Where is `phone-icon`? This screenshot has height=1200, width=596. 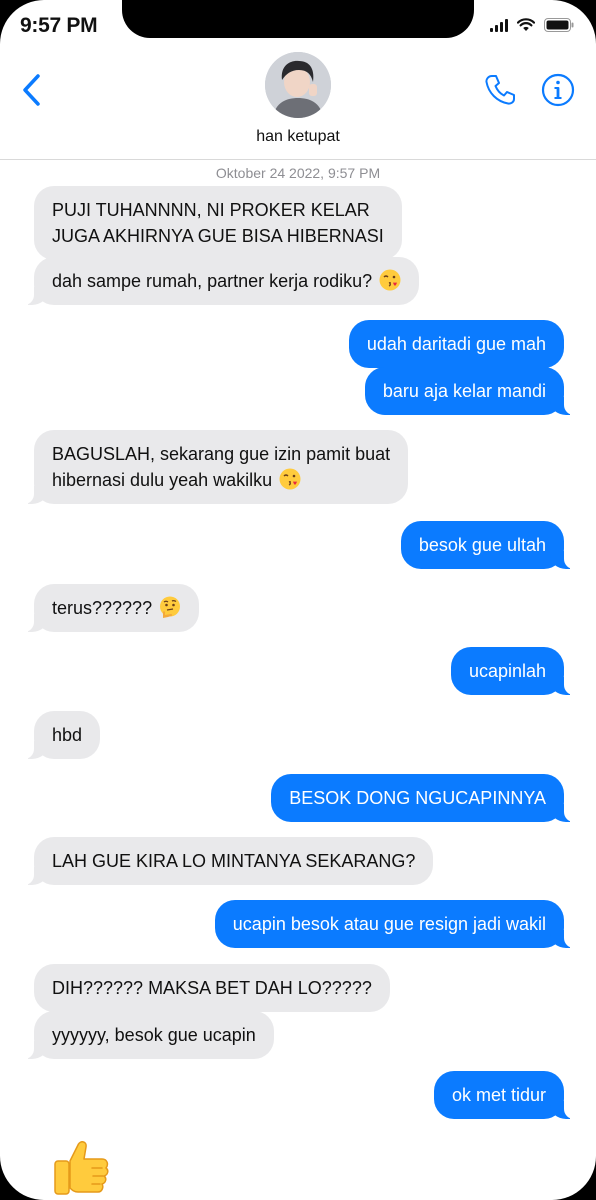 phone-icon is located at coordinates (500, 90).